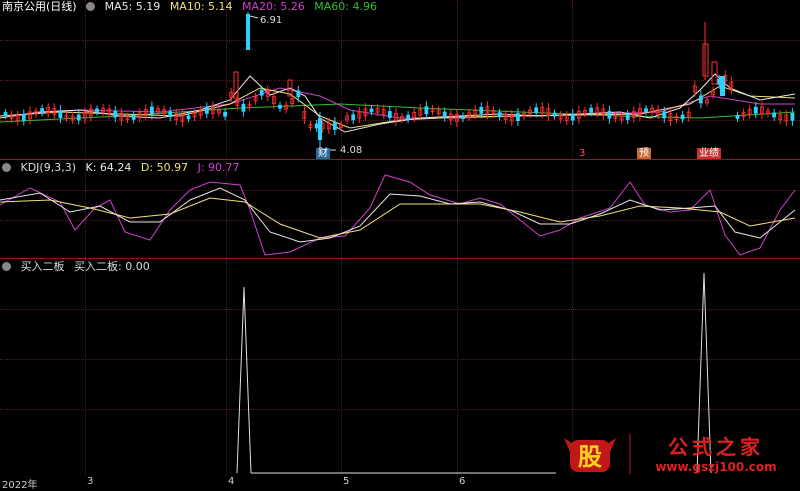 This screenshot has width=800, height=491. I want to click on watermark-logo: 股 公式之家 www.gszj100.com, so click(678, 454).